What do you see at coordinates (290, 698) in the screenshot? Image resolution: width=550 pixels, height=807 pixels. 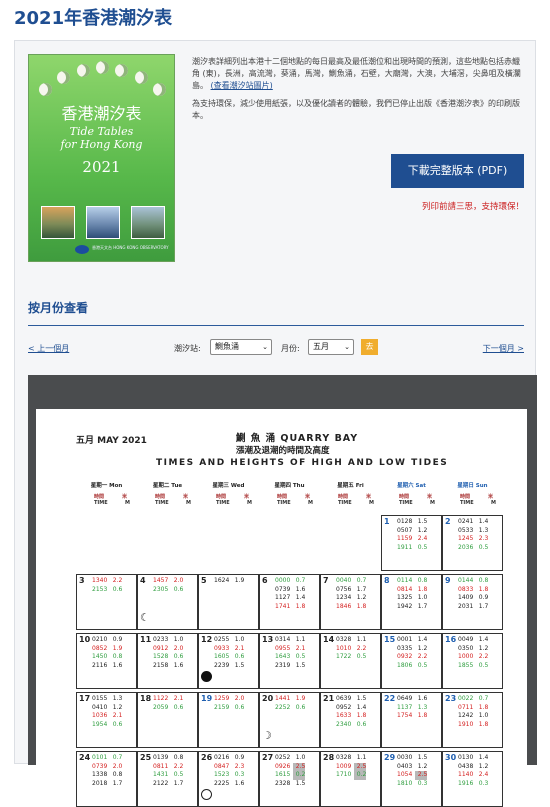 I see `tide-entry: 1441 1.9` at bounding box center [290, 698].